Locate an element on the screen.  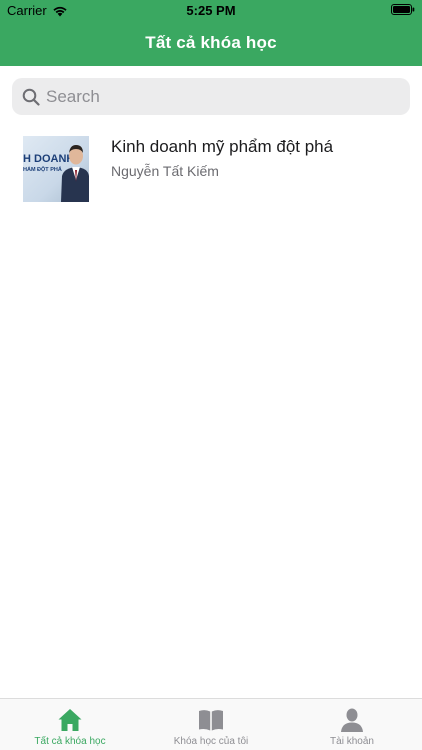
tab-my-courses: Khóa học của tôi is located at coordinates (211, 724).